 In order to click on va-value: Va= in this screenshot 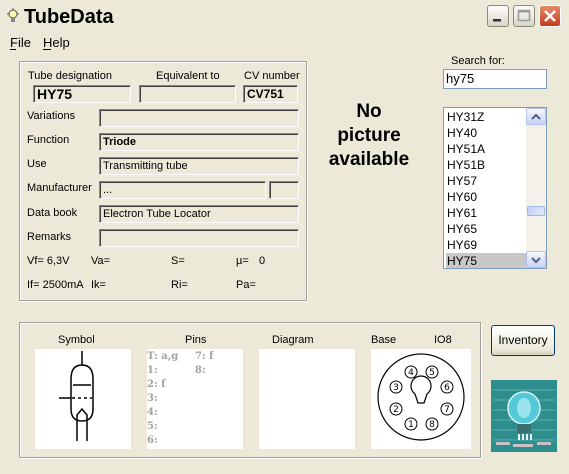, I will do `click(101, 261)`.